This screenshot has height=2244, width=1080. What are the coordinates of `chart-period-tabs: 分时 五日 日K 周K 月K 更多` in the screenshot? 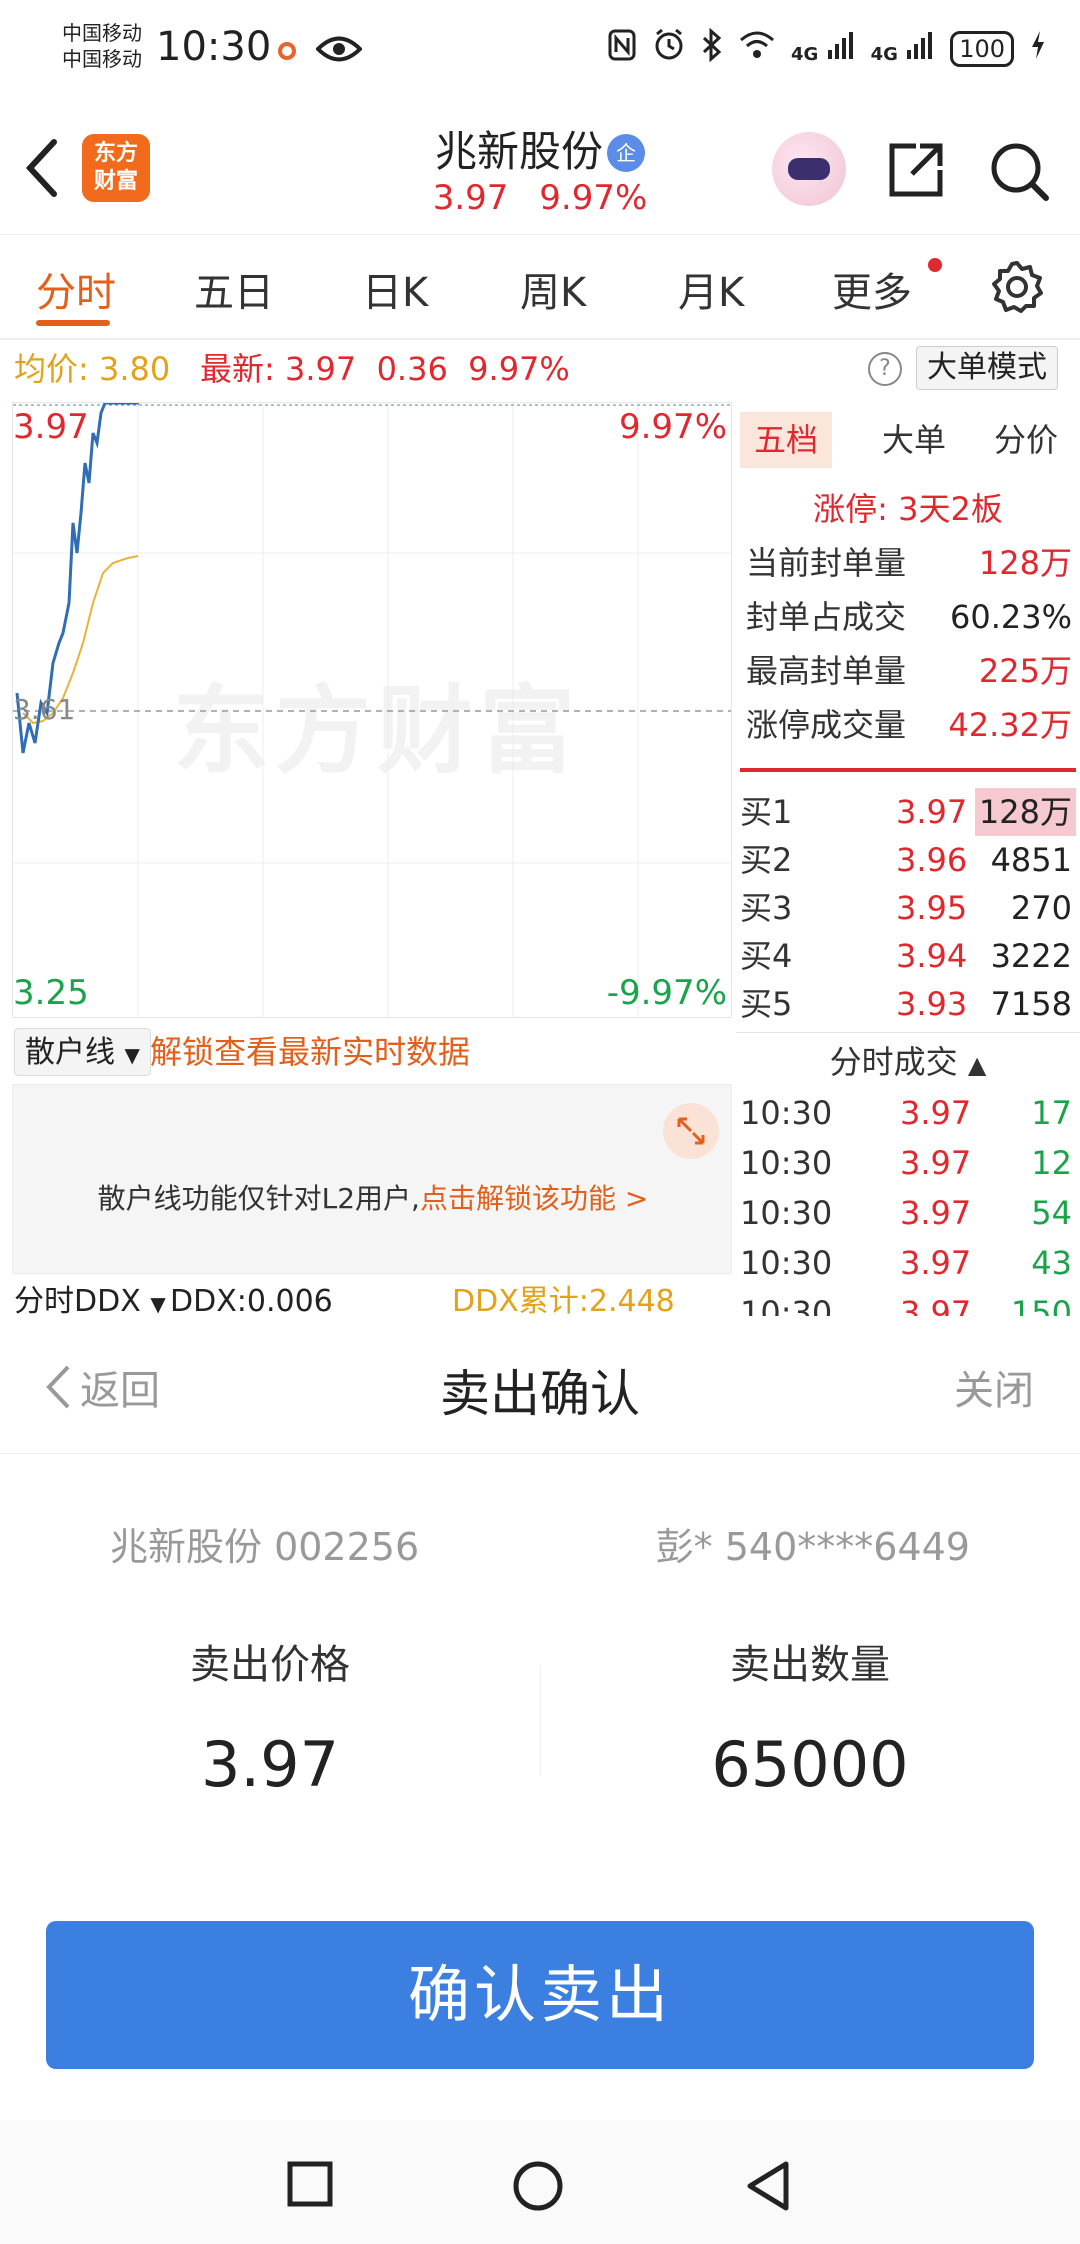 It's located at (540, 288).